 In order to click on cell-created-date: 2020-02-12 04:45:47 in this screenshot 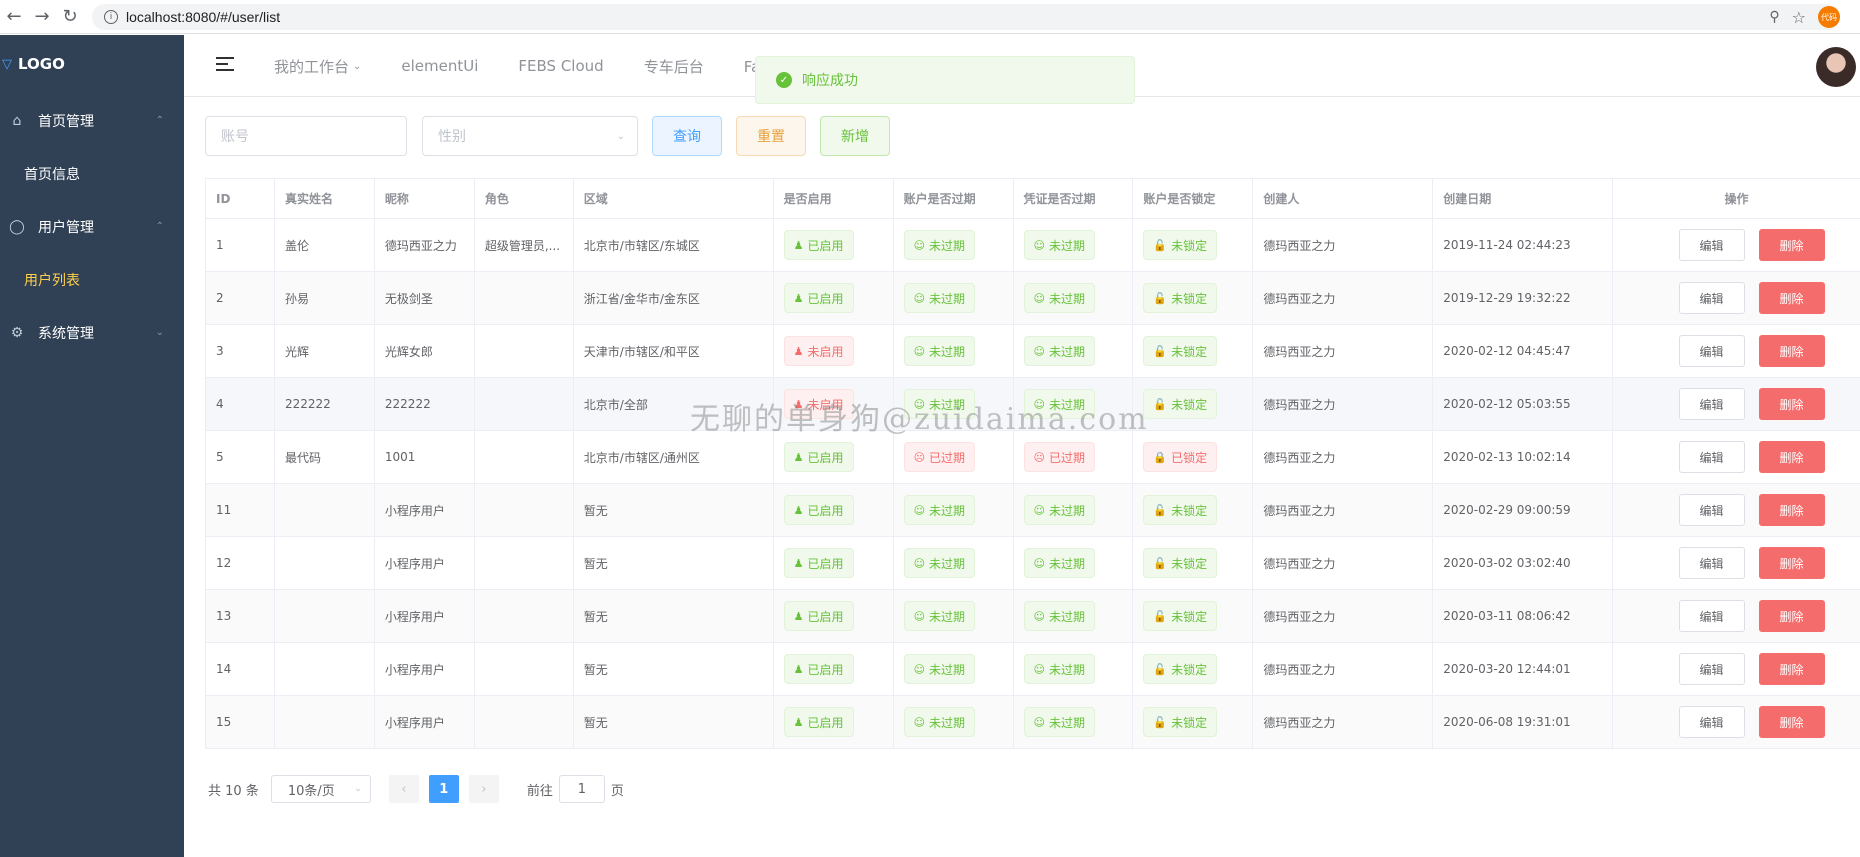, I will do `click(1523, 351)`.